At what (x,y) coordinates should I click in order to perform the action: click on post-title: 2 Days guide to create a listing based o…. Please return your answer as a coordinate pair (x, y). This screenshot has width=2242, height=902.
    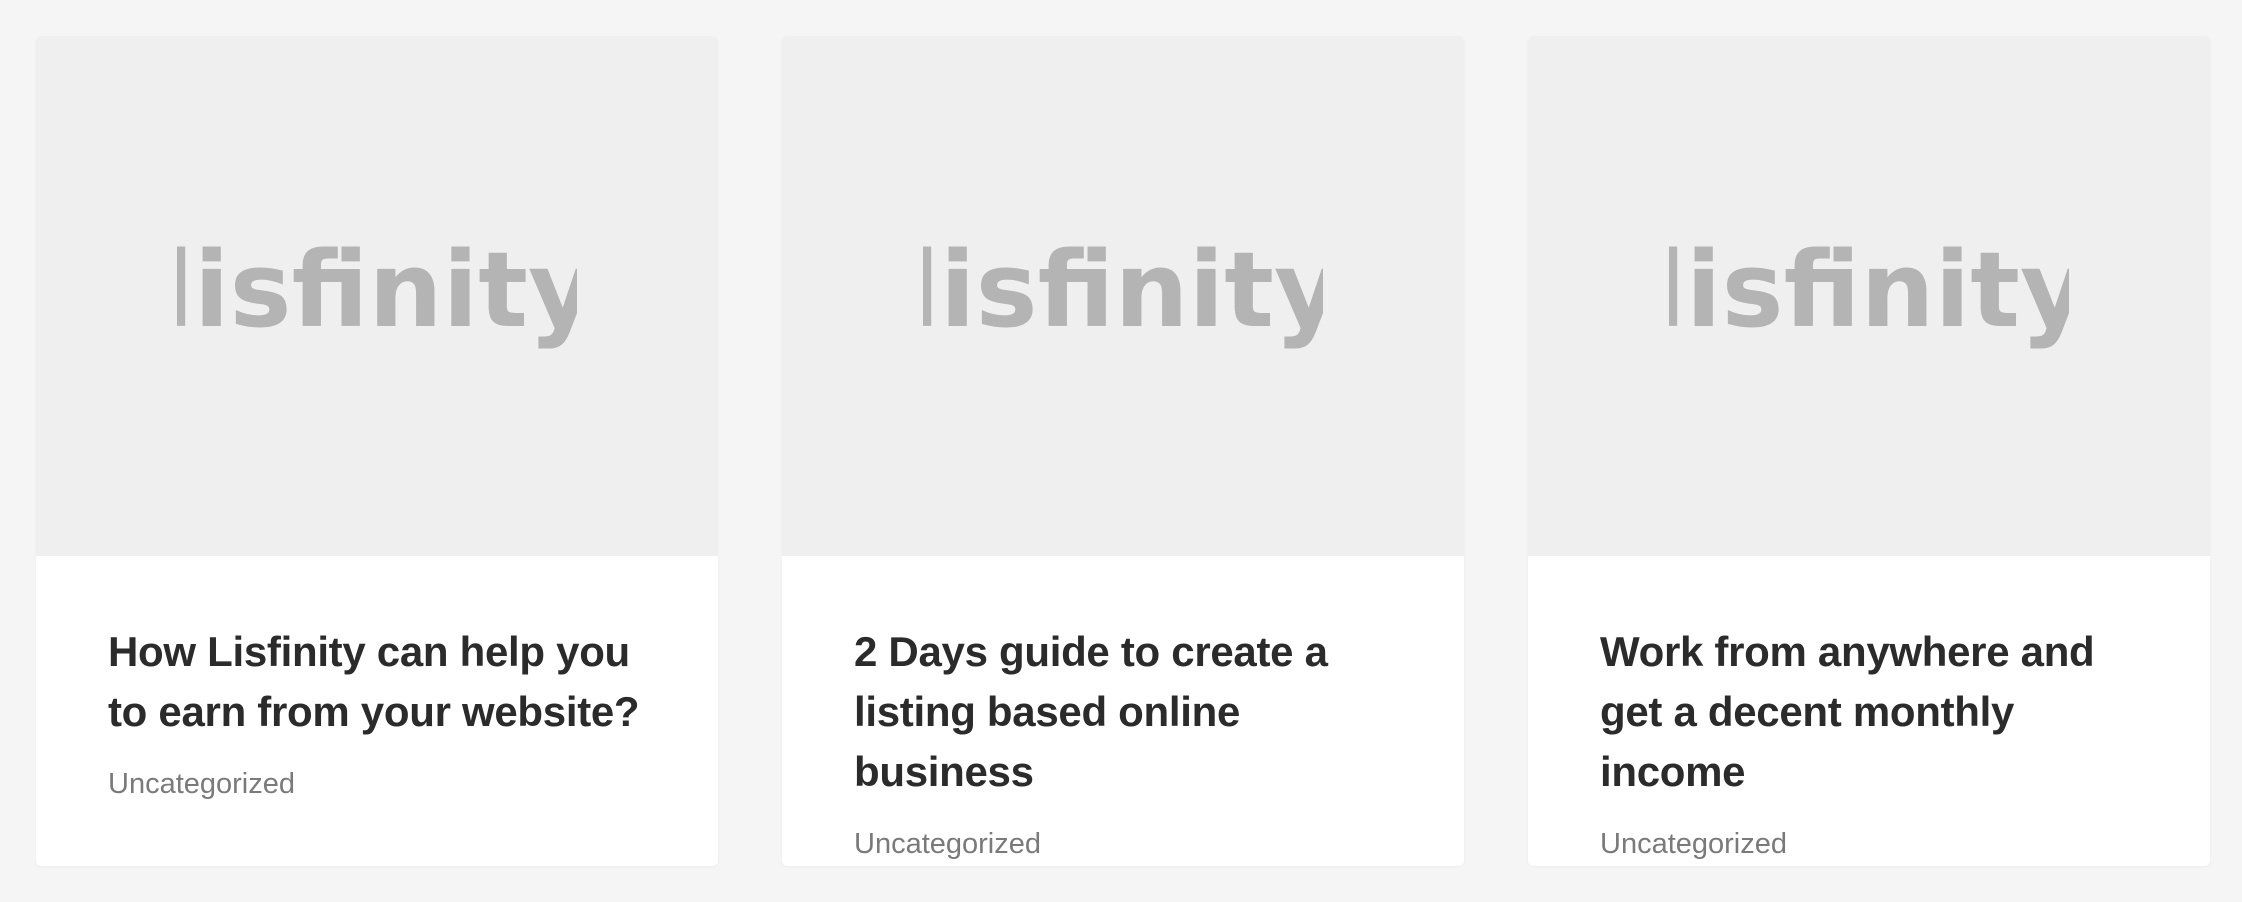
    Looking at the image, I should click on (1123, 712).